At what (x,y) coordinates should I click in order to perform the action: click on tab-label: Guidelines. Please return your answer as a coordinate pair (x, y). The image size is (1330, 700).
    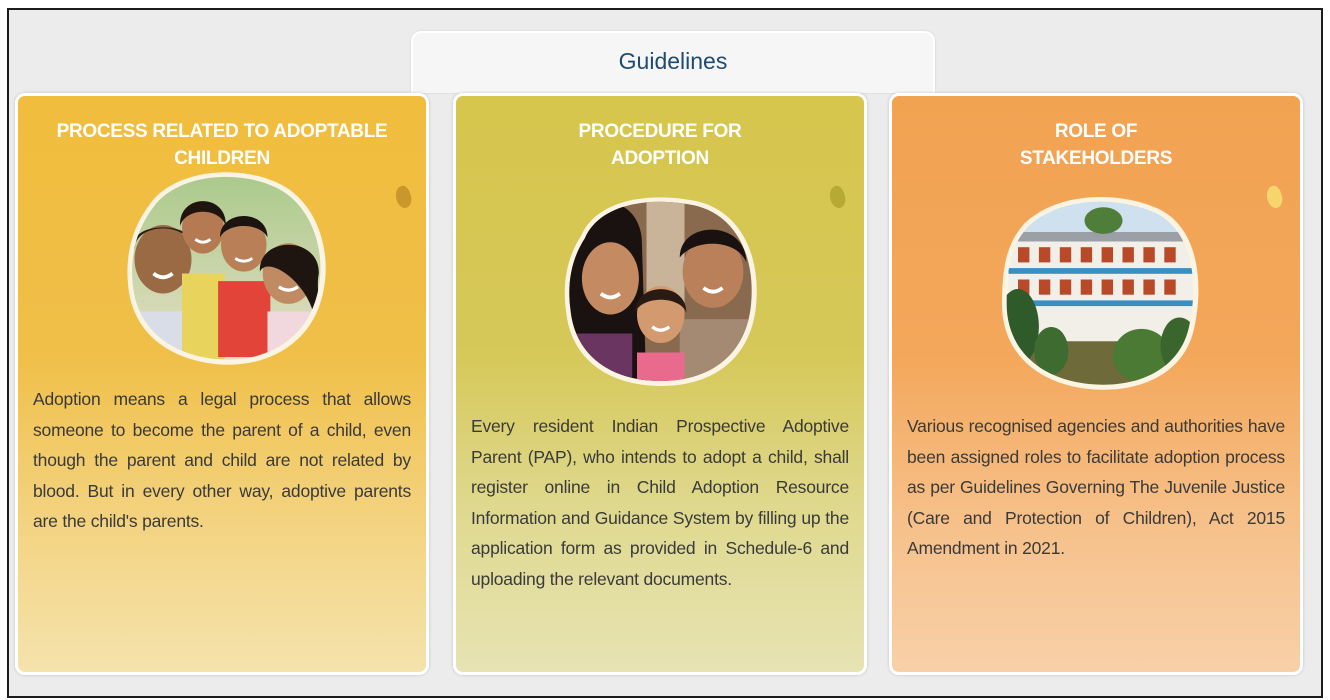
    Looking at the image, I should click on (673, 61).